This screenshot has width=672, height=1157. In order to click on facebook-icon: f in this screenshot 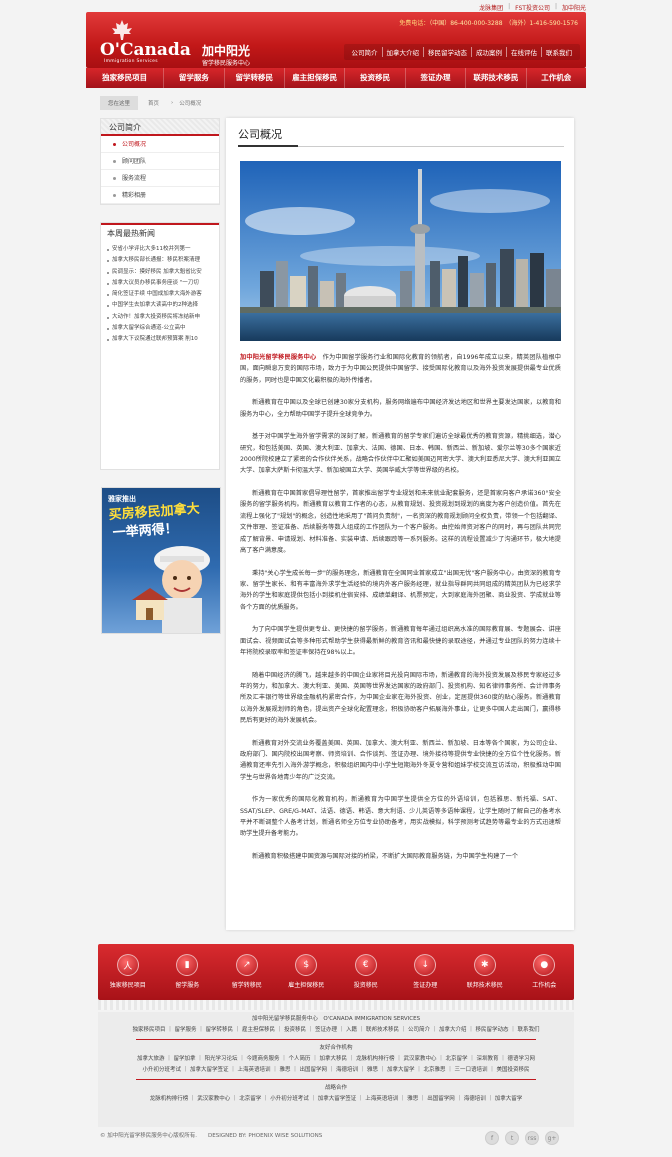, I will do `click(492, 1138)`.